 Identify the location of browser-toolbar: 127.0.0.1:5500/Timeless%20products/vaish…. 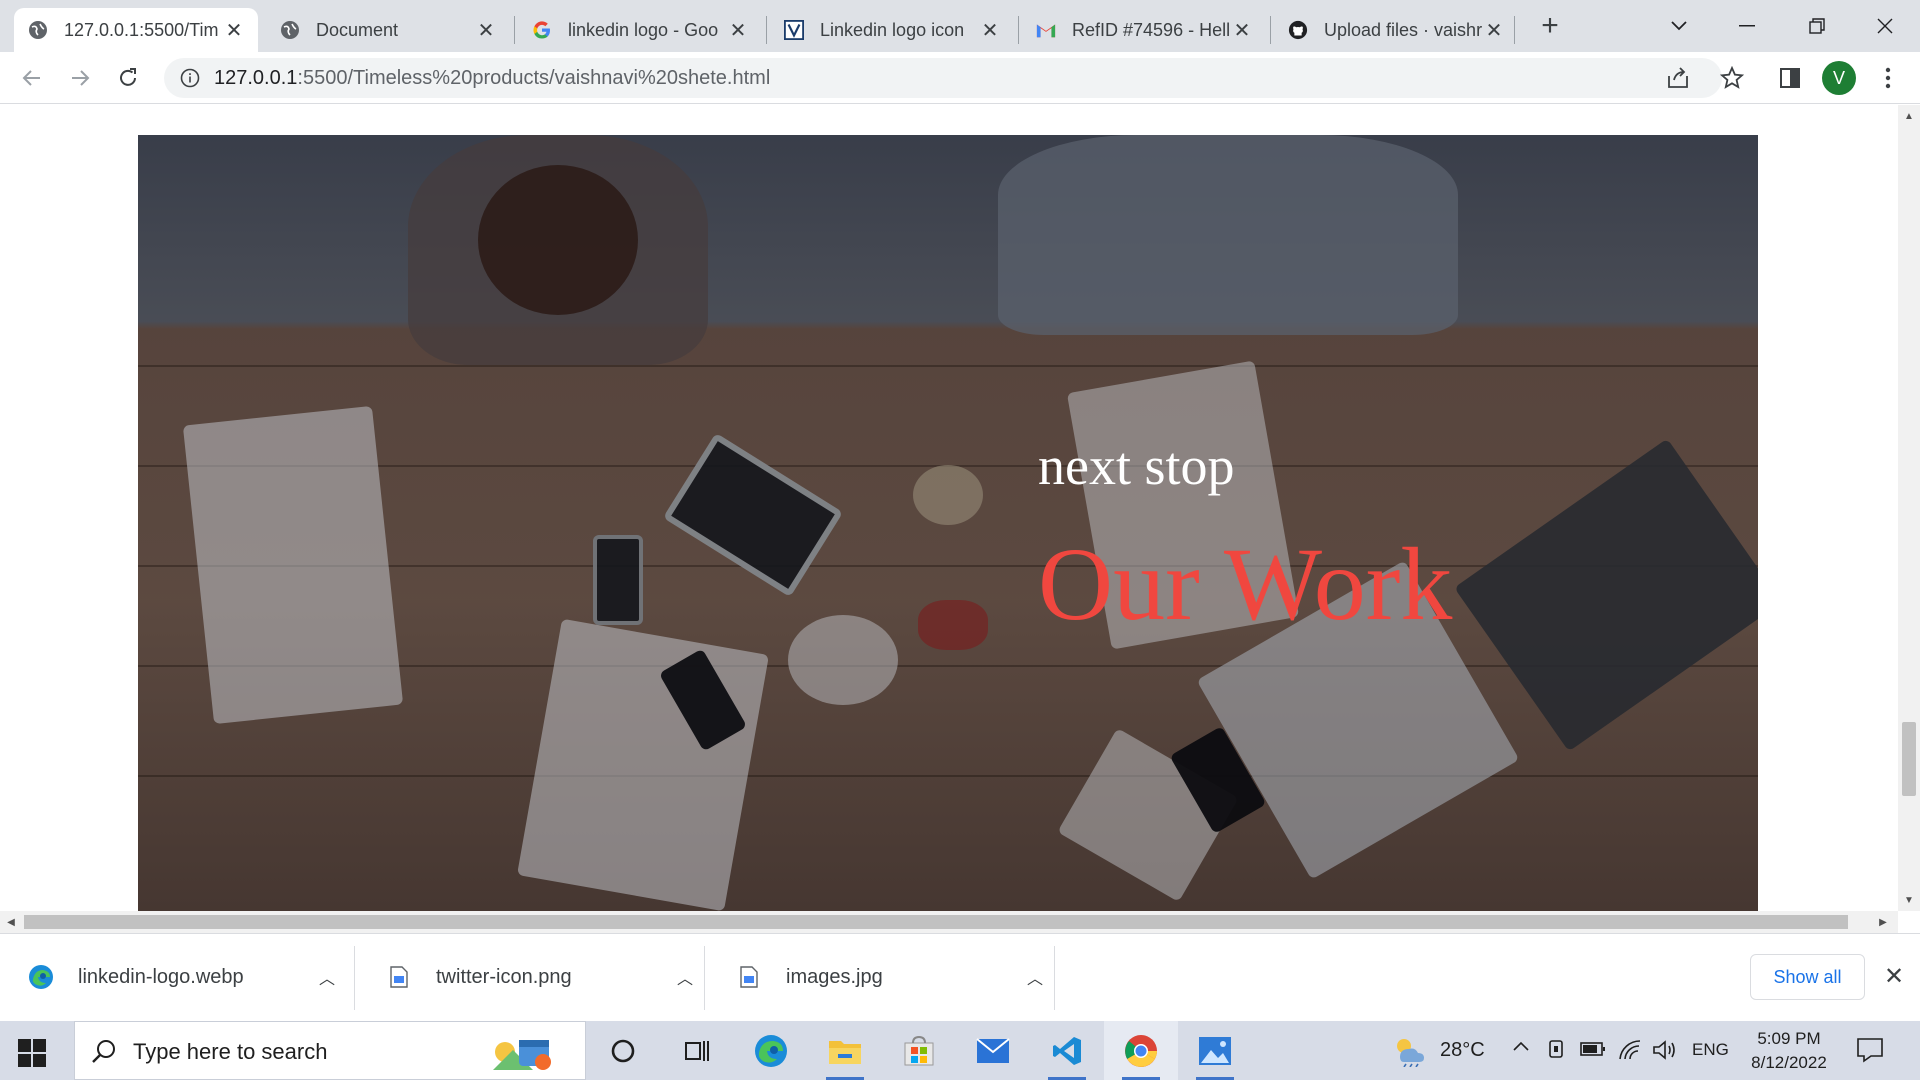
(960, 78).